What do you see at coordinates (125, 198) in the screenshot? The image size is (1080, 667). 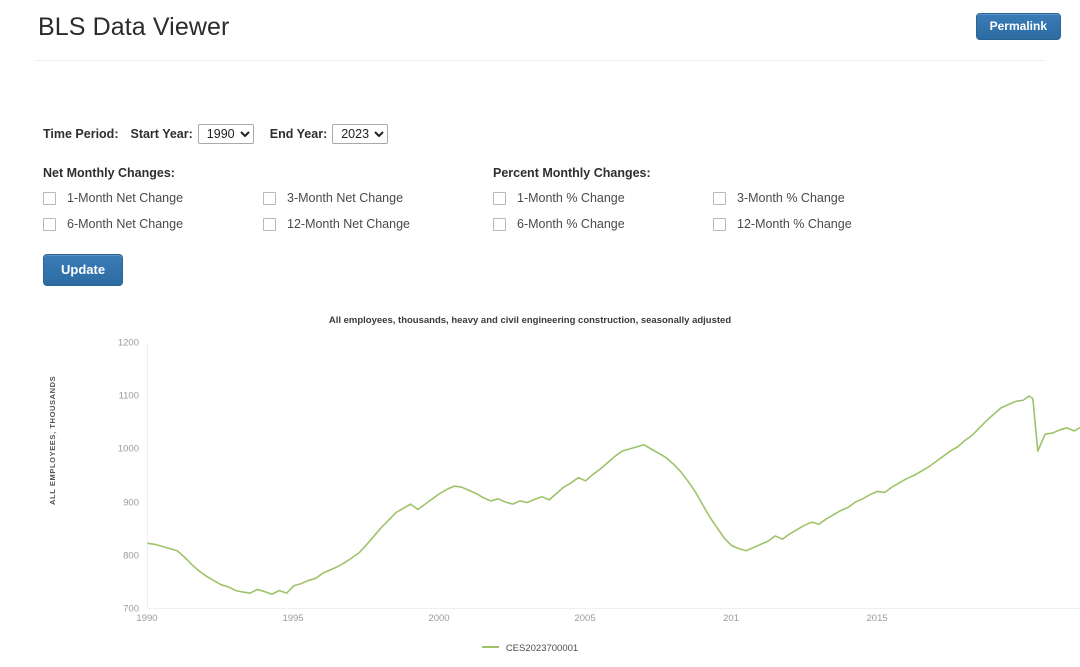 I see `checkbox-label: 1-Month Net Change` at bounding box center [125, 198].